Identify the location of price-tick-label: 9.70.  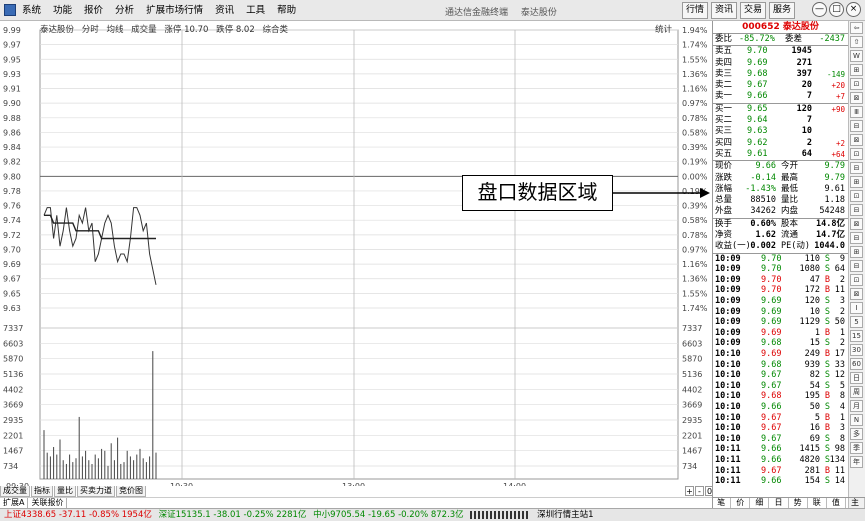
(12, 249).